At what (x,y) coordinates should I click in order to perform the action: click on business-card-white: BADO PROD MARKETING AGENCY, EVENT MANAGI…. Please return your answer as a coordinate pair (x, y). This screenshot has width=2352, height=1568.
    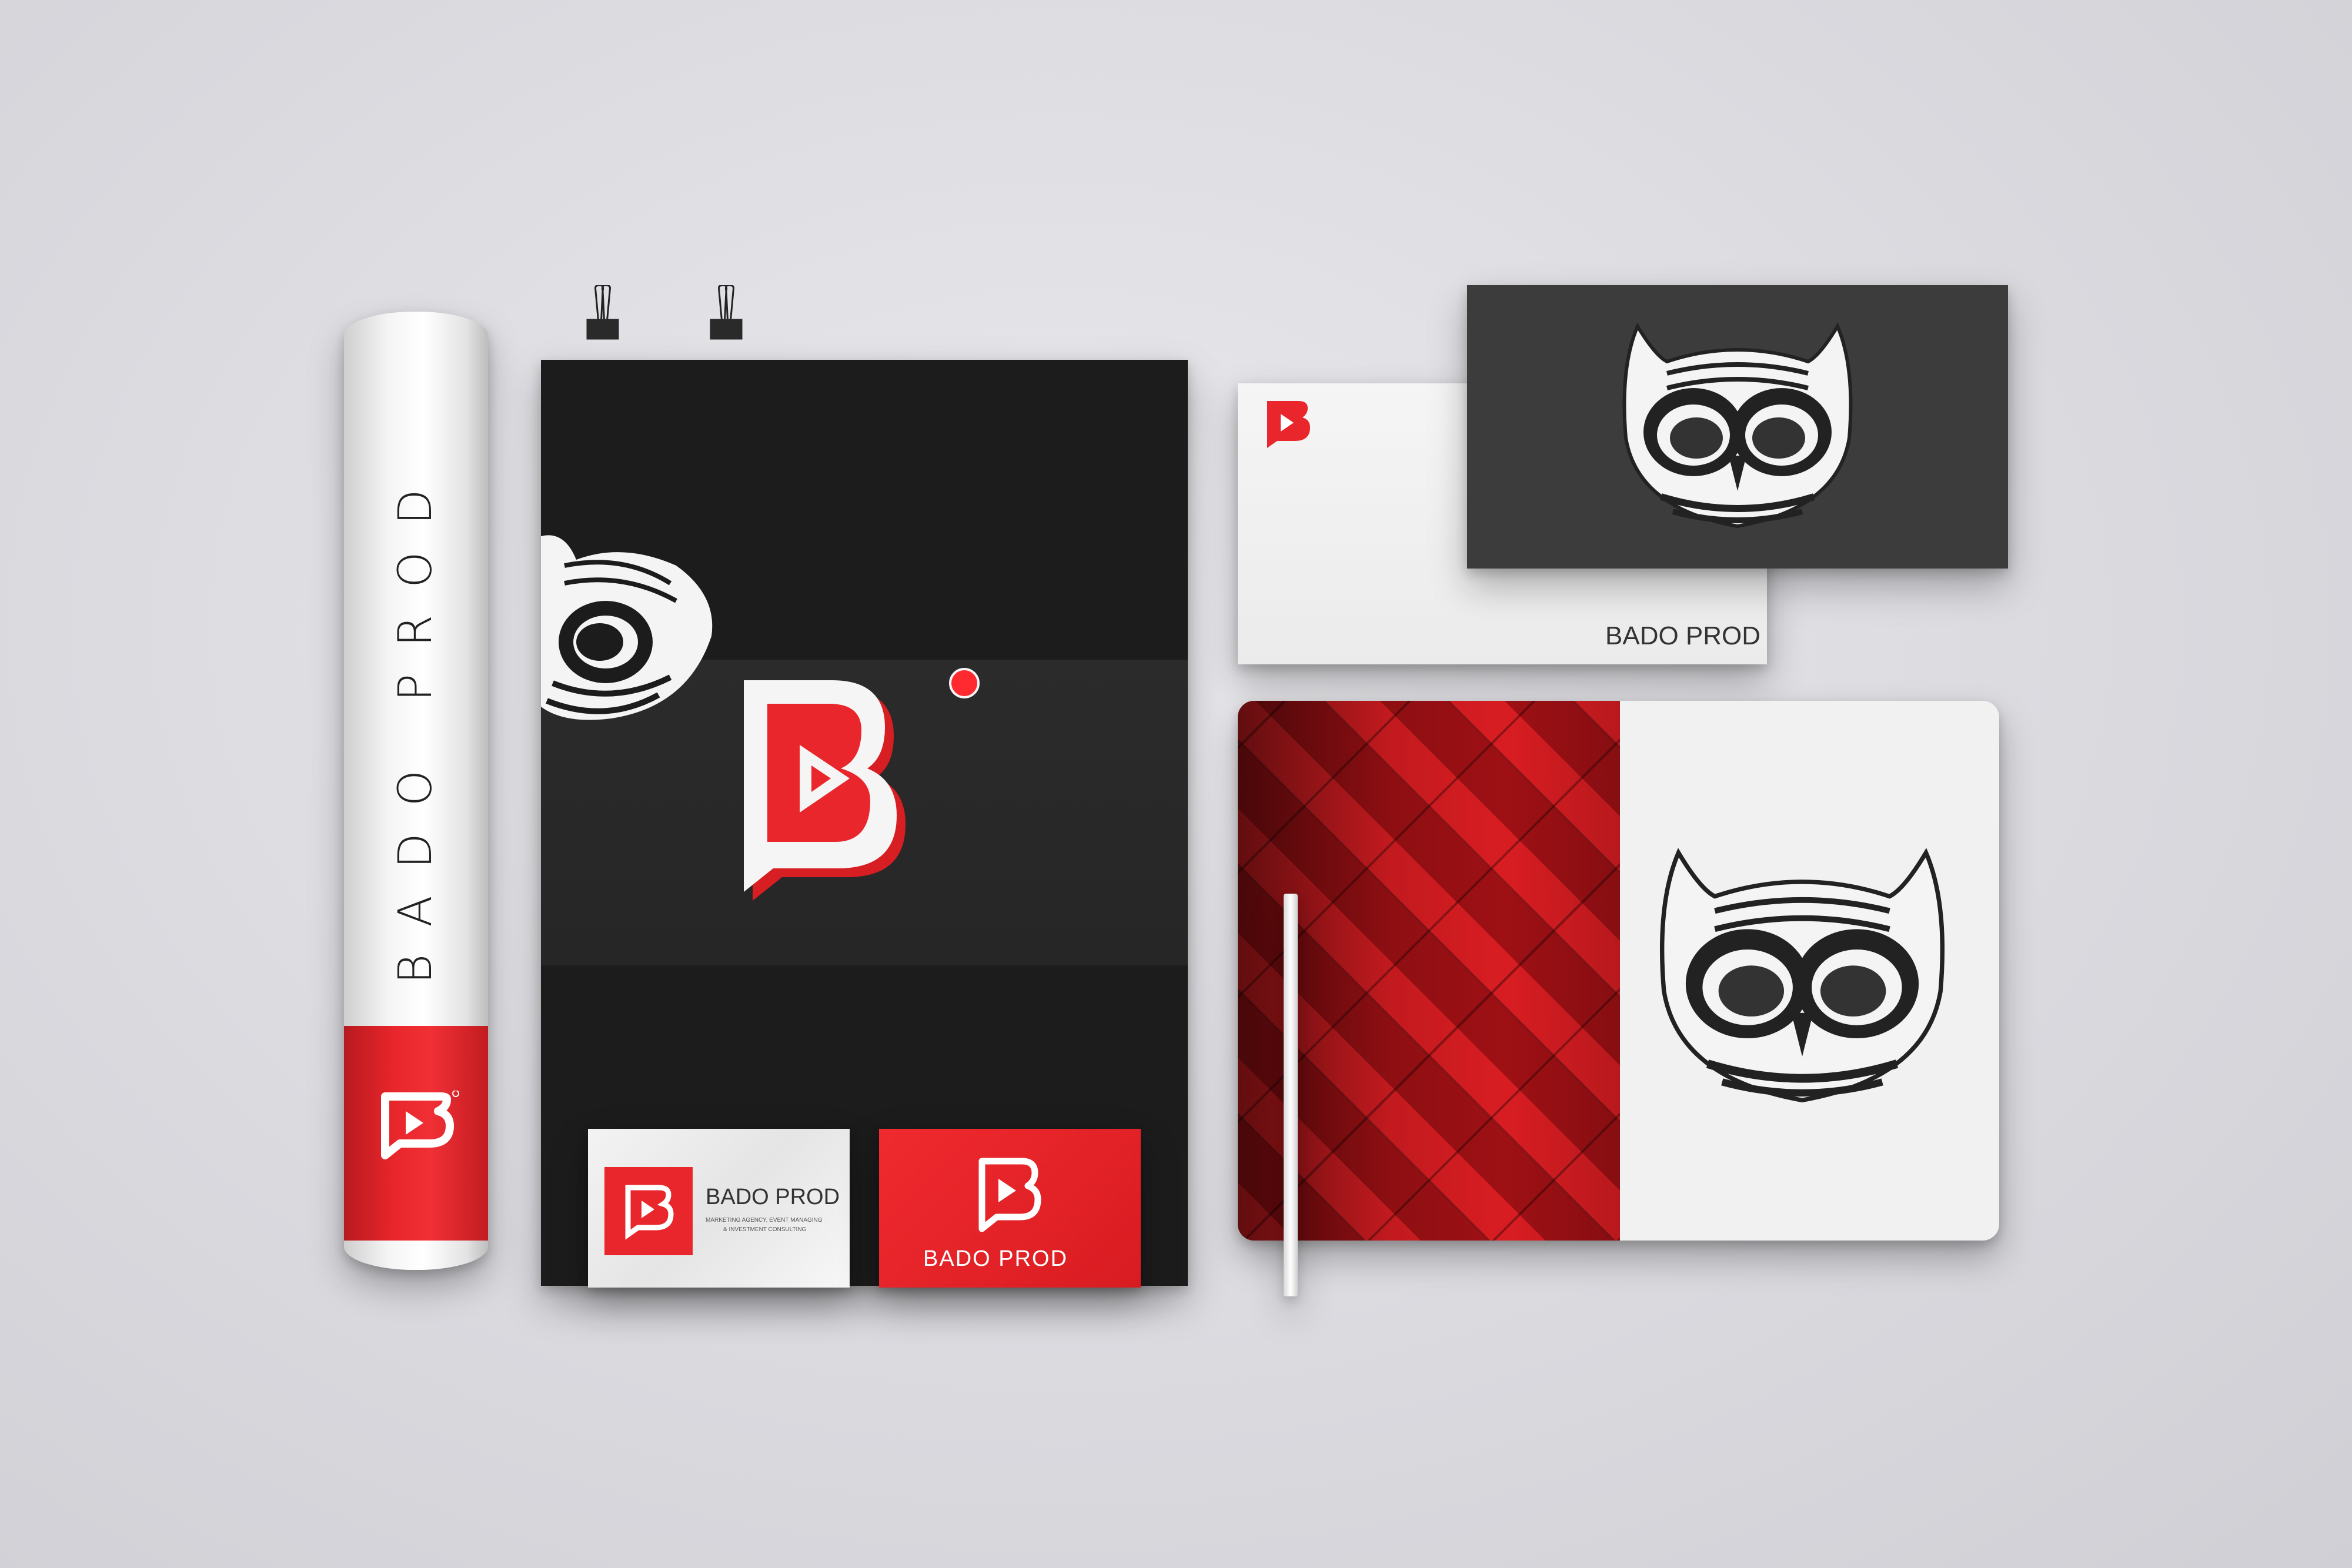
    Looking at the image, I should click on (719, 1209).